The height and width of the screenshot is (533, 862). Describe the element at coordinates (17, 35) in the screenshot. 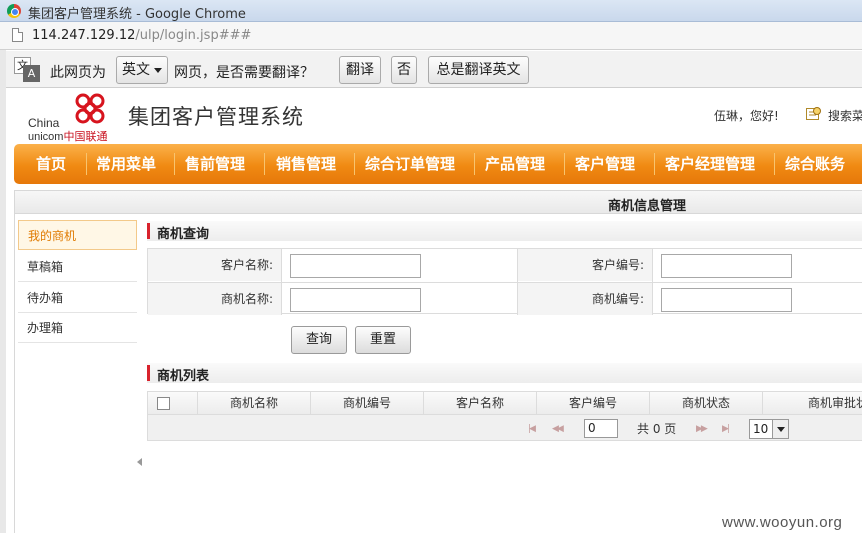

I see `page-icon` at that location.